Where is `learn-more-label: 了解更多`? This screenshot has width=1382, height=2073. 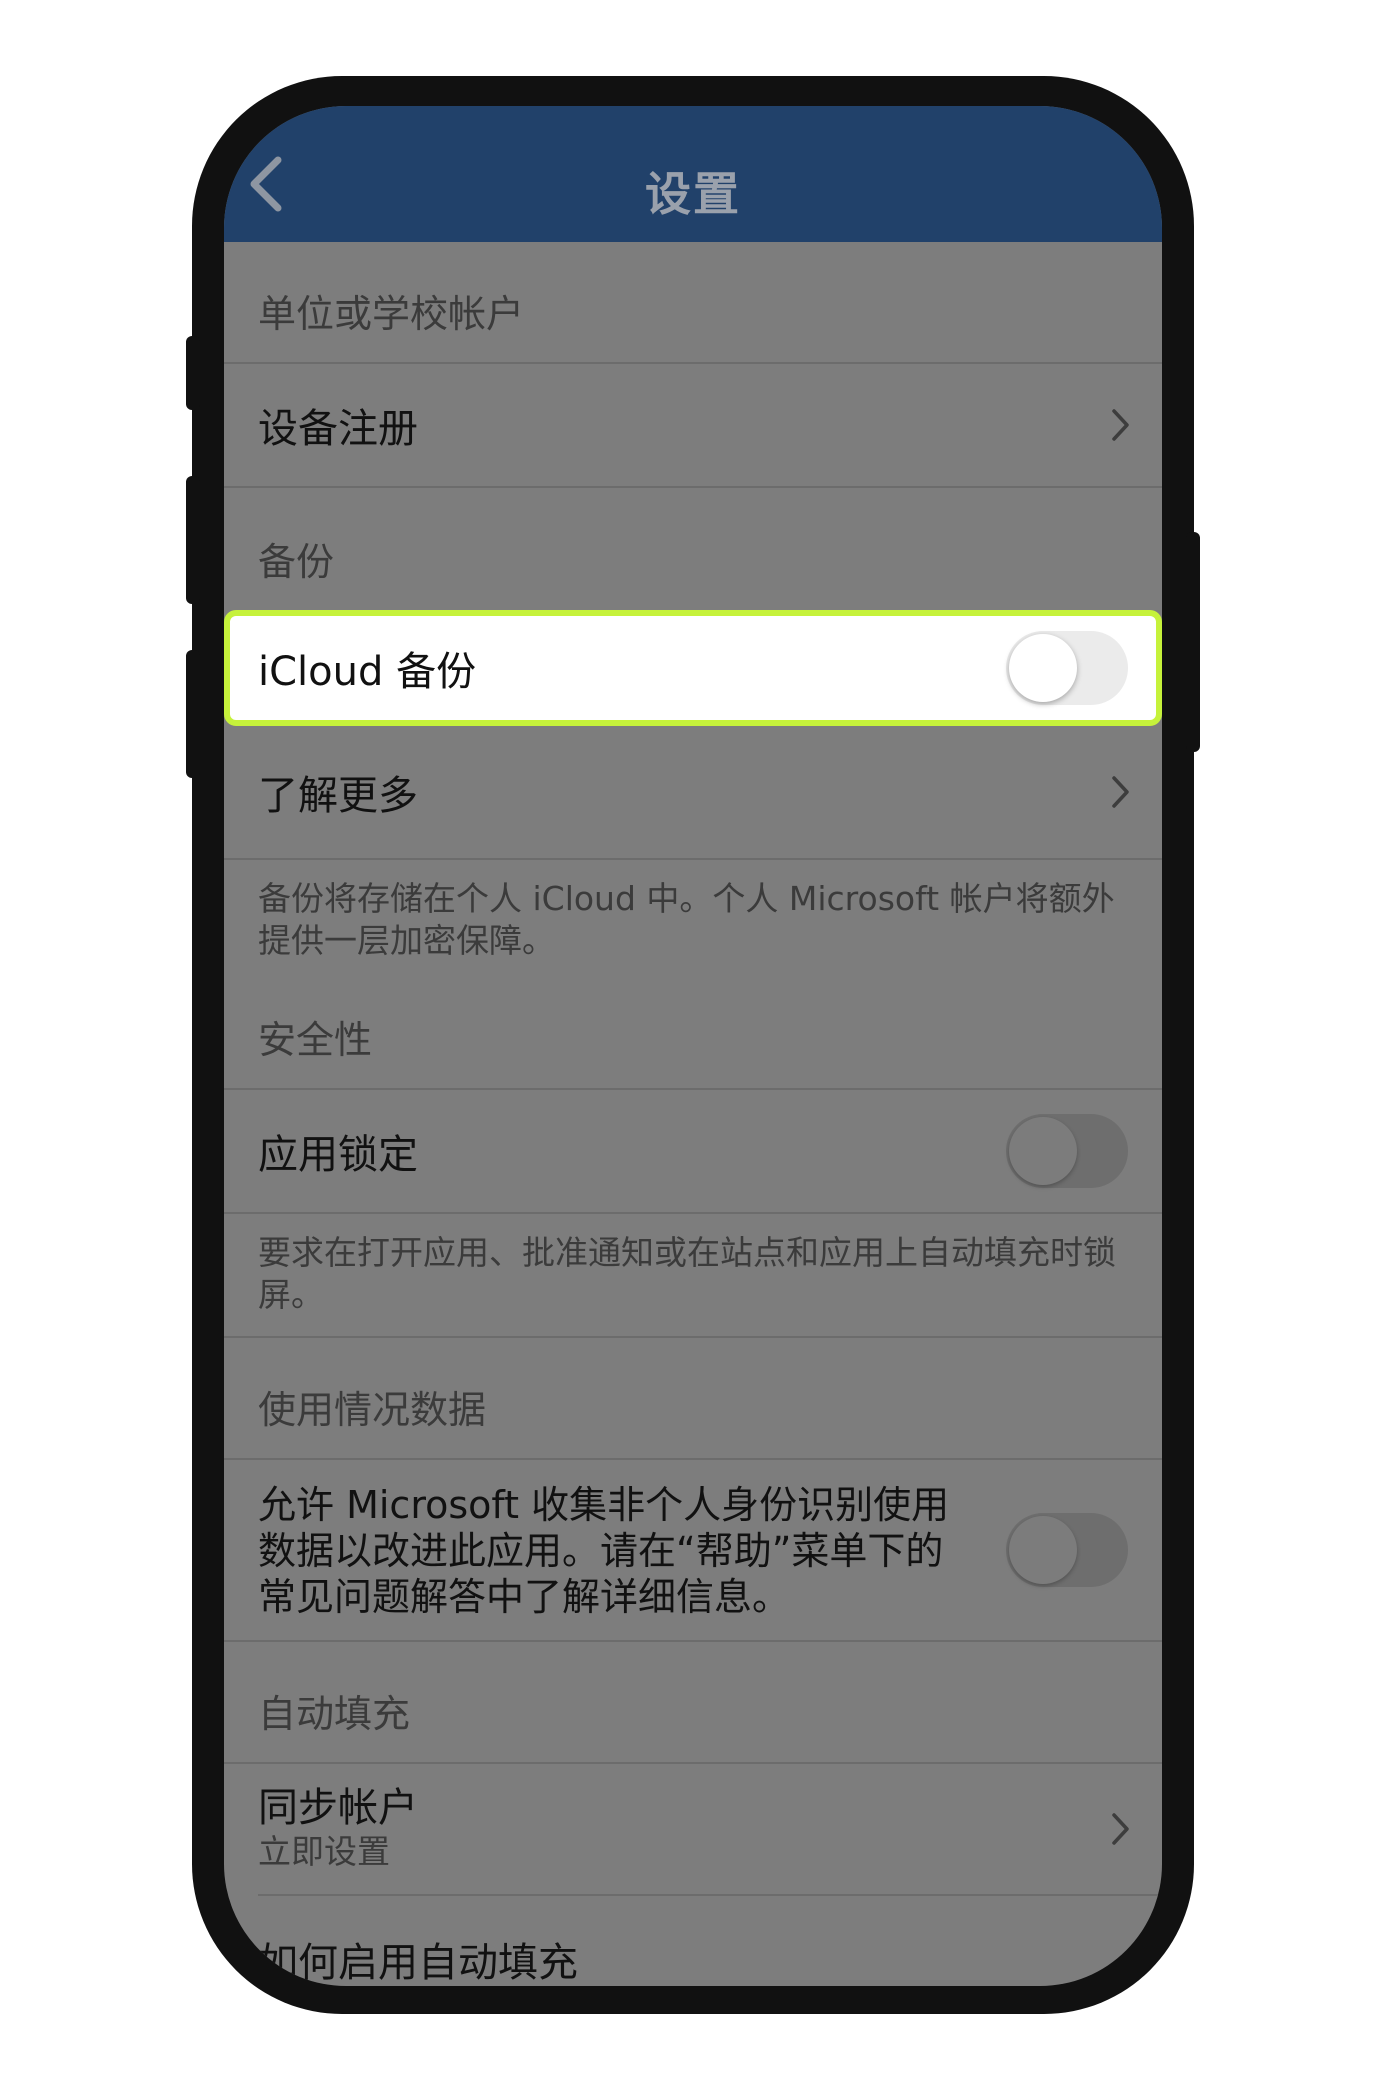
learn-more-label: 了解更多 is located at coordinates (338, 796).